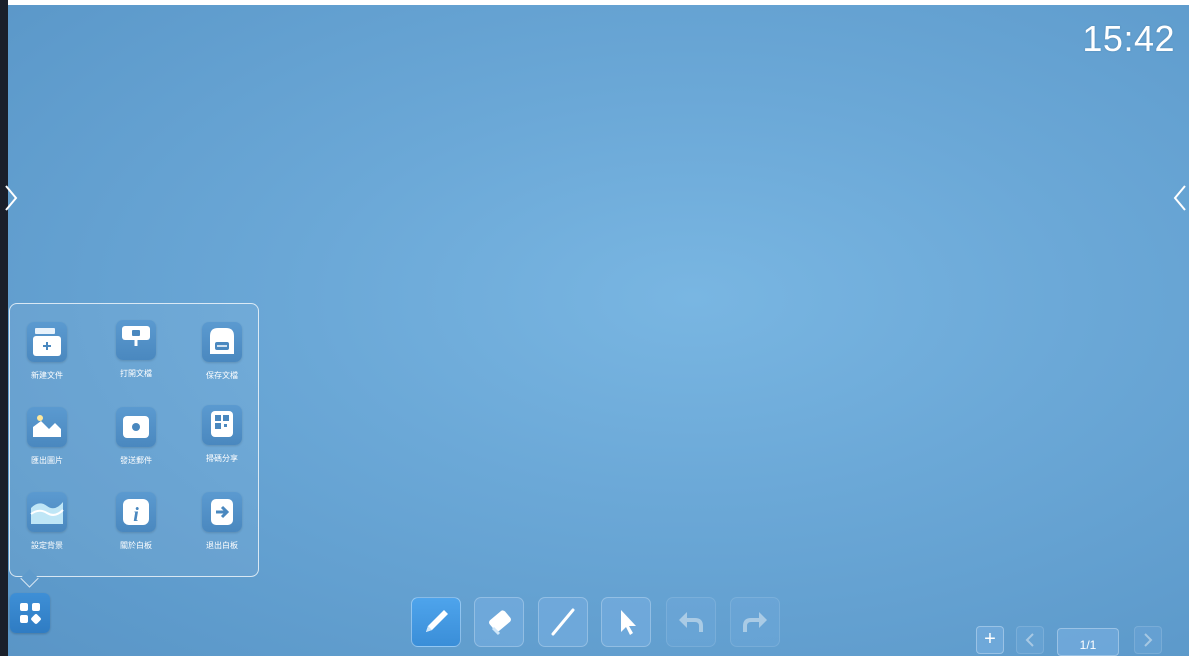  What do you see at coordinates (1128, 38) in the screenshot?
I see `status-clock: 15:42` at bounding box center [1128, 38].